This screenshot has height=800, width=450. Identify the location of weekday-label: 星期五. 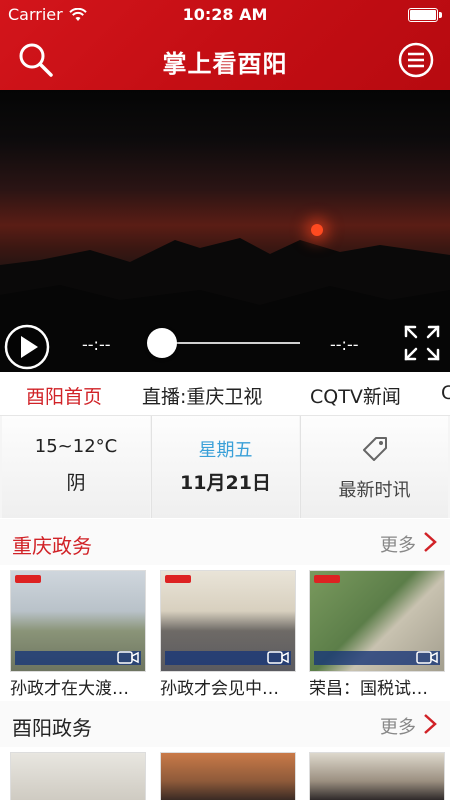
(225, 450).